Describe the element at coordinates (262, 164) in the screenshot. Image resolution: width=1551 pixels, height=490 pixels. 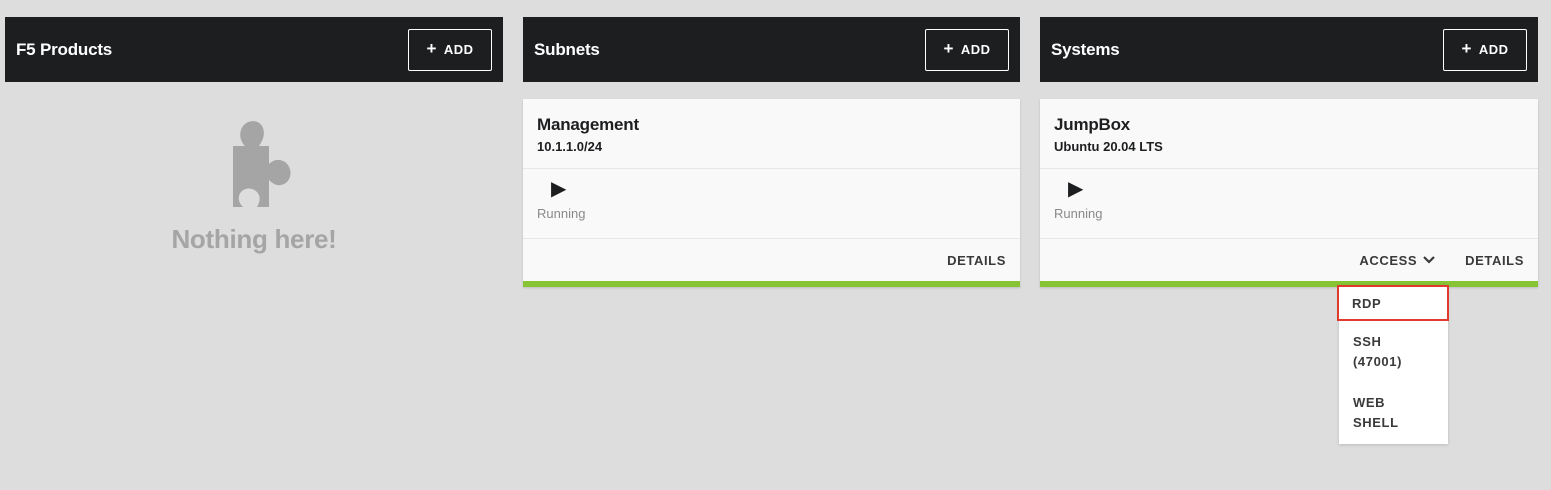
I see `puzzle-piece-icon` at that location.